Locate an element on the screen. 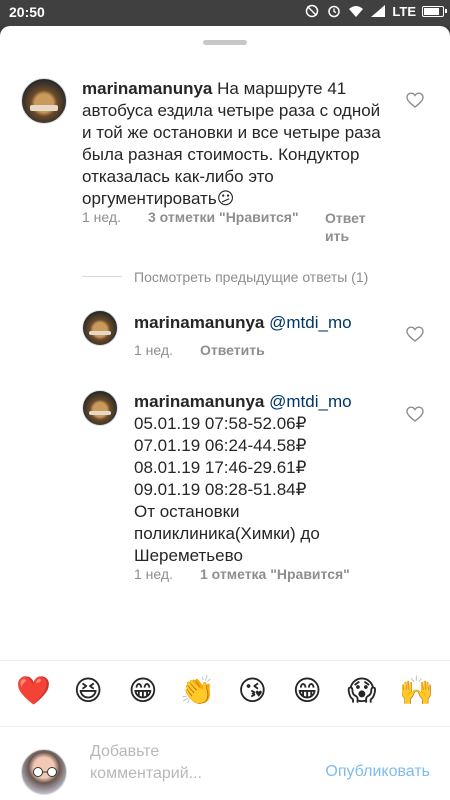  reply-line: 07.01.19 06:24-44.58₽ is located at coordinates (220, 445).